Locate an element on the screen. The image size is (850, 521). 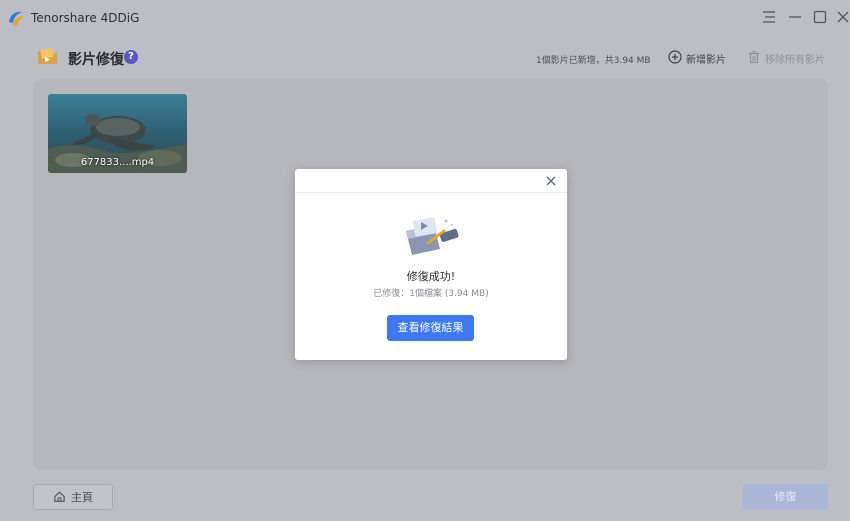
minimize-icon is located at coordinates (795, 17).